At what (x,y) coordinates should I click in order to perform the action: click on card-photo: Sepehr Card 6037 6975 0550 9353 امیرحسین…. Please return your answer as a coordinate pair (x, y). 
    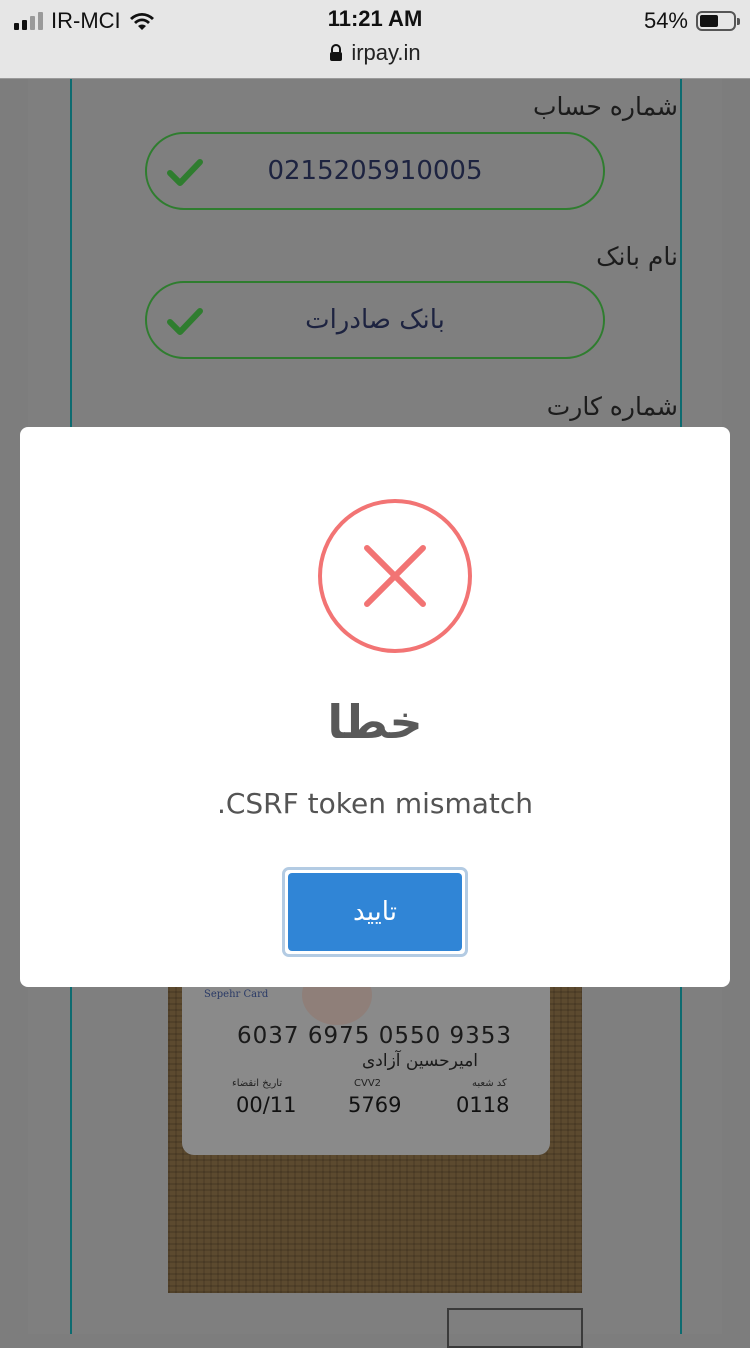
    Looking at the image, I should click on (375, 1139).